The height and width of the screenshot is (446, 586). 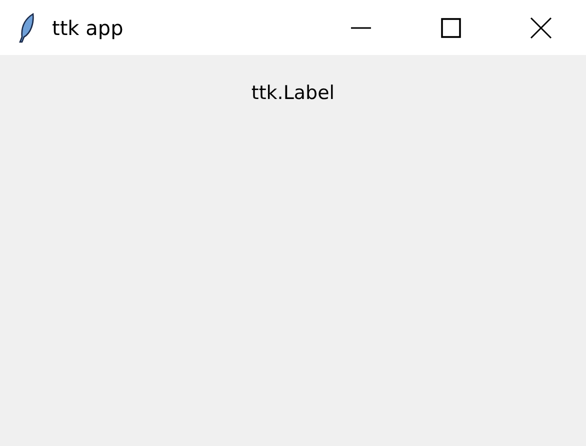 I want to click on close-icon, so click(x=541, y=27).